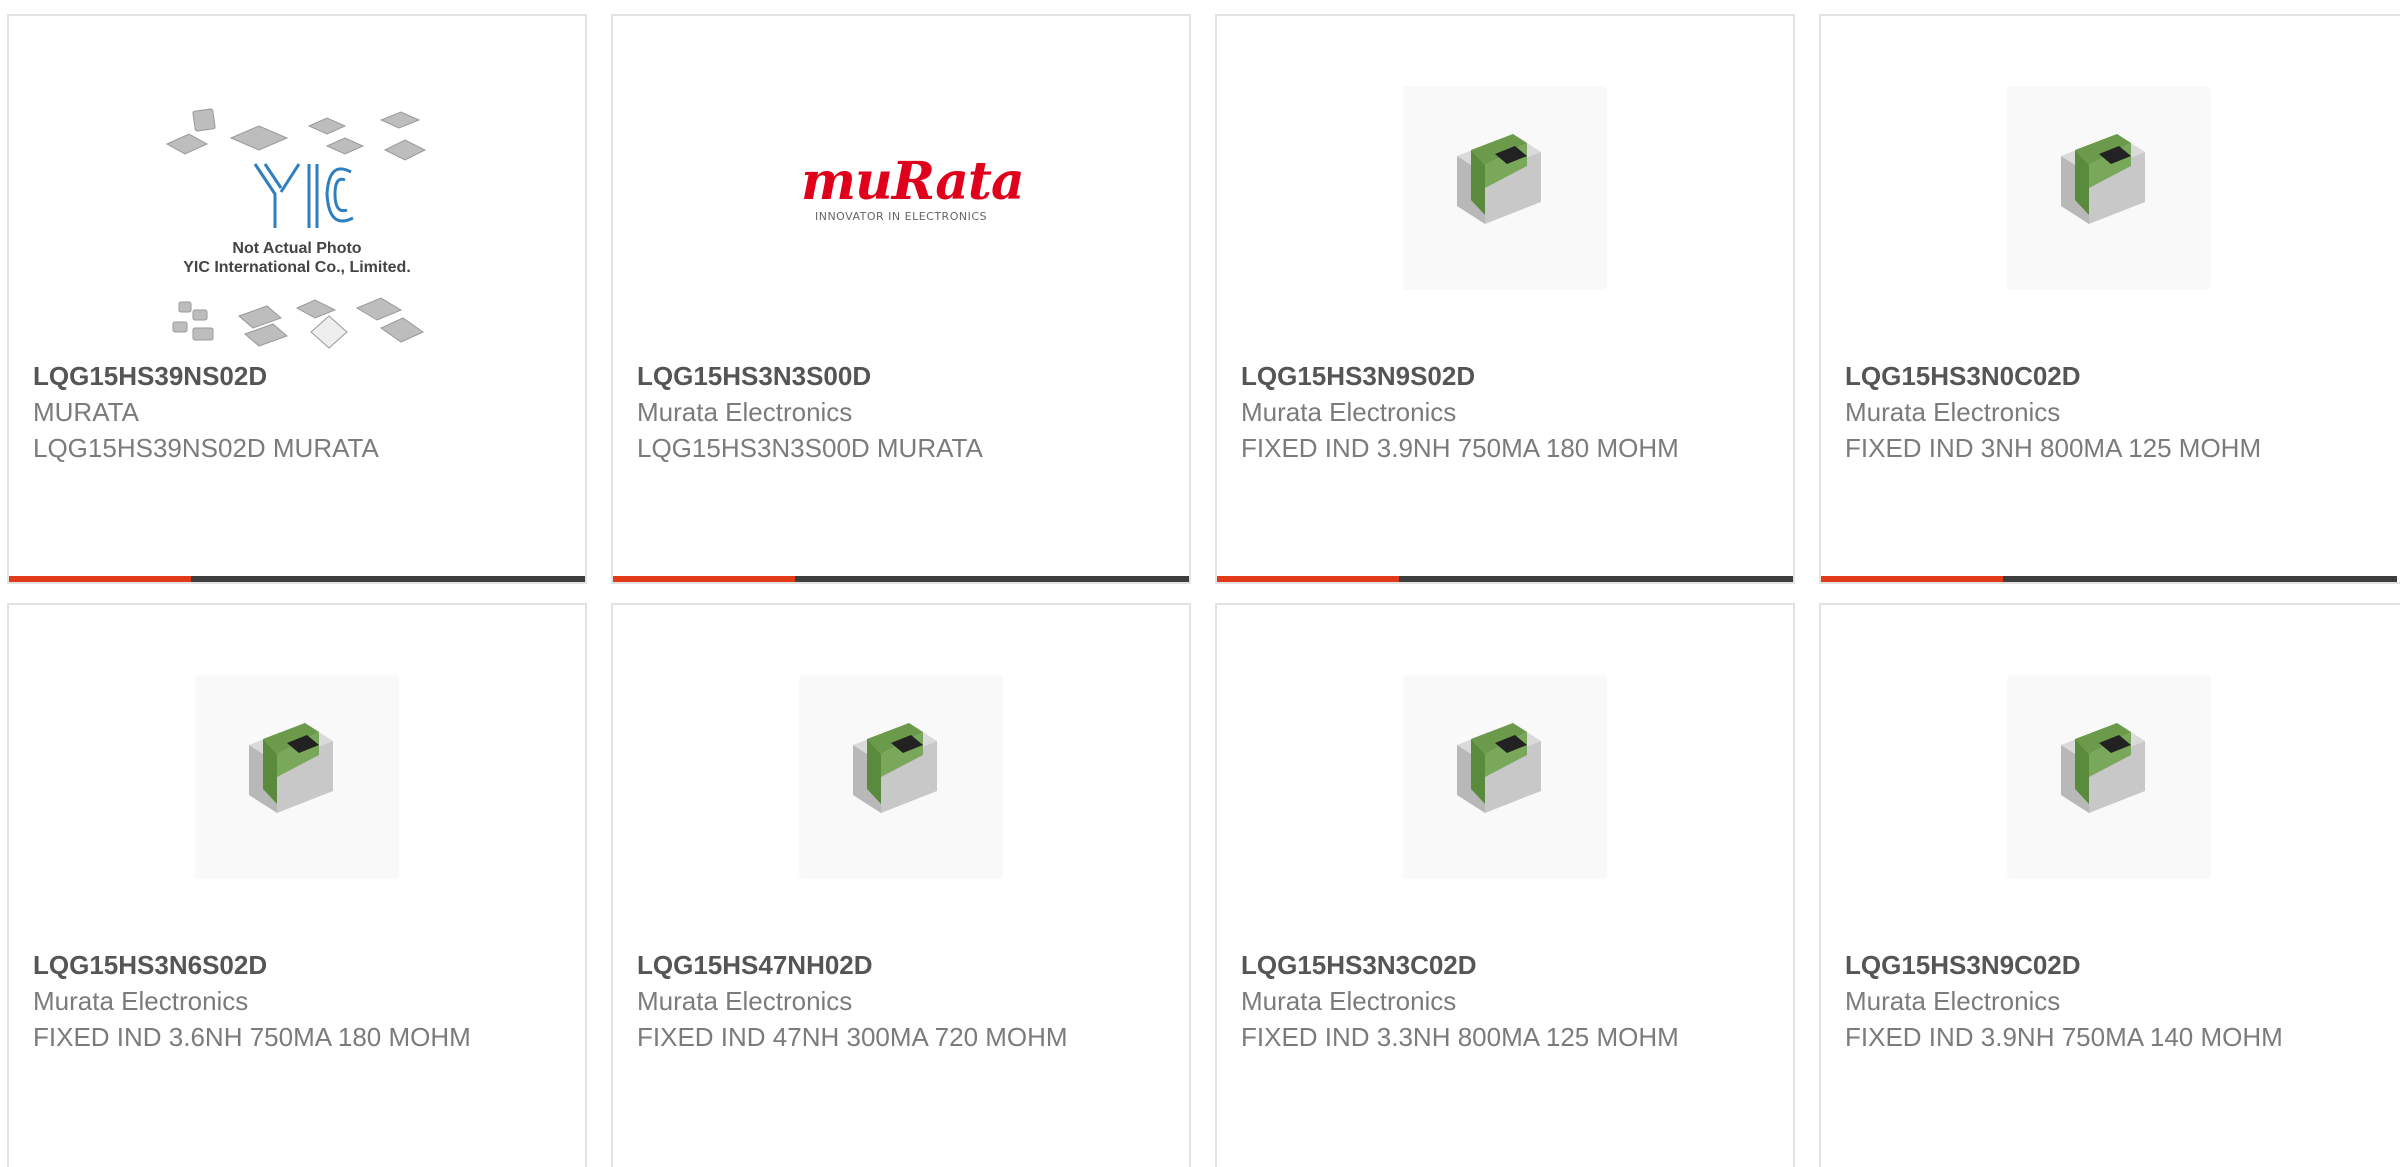 Image resolution: width=2400 pixels, height=1167 pixels. Describe the element at coordinates (296, 248) in the screenshot. I see `placeholder-line1: Not Actual Photo` at that location.